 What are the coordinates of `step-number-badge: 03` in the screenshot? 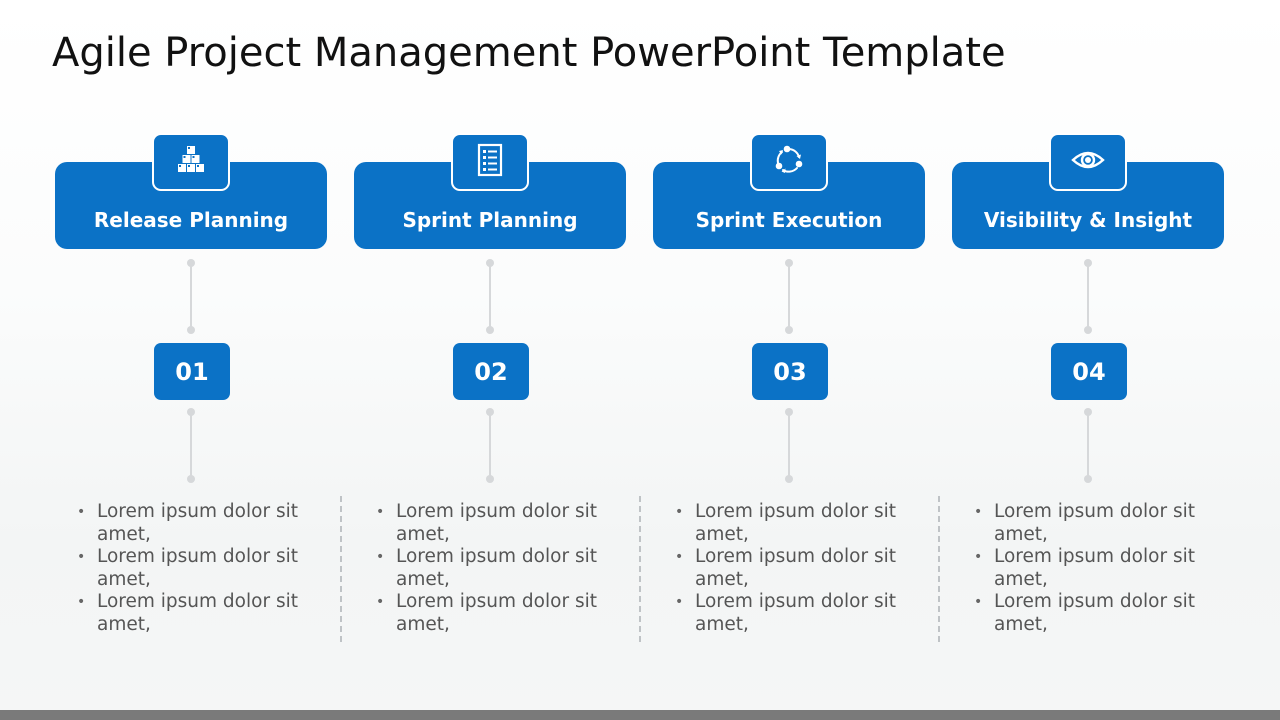 It's located at (790, 371).